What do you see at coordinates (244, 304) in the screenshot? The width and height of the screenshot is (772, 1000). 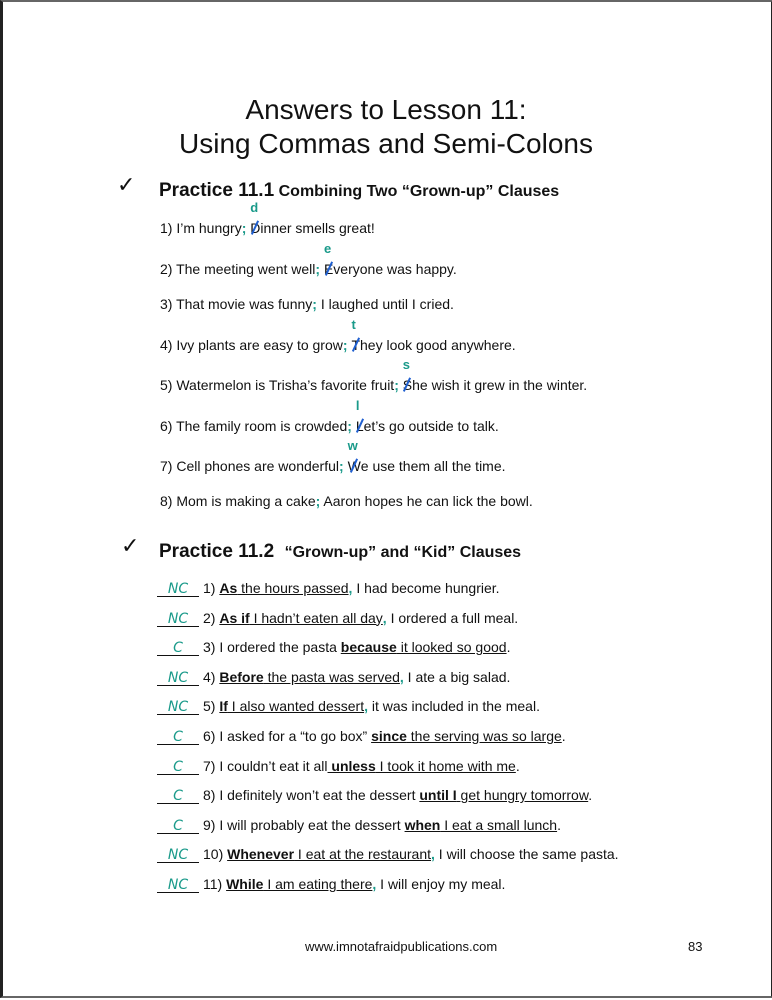 I see `sentence-first-clause: That movie was funny` at bounding box center [244, 304].